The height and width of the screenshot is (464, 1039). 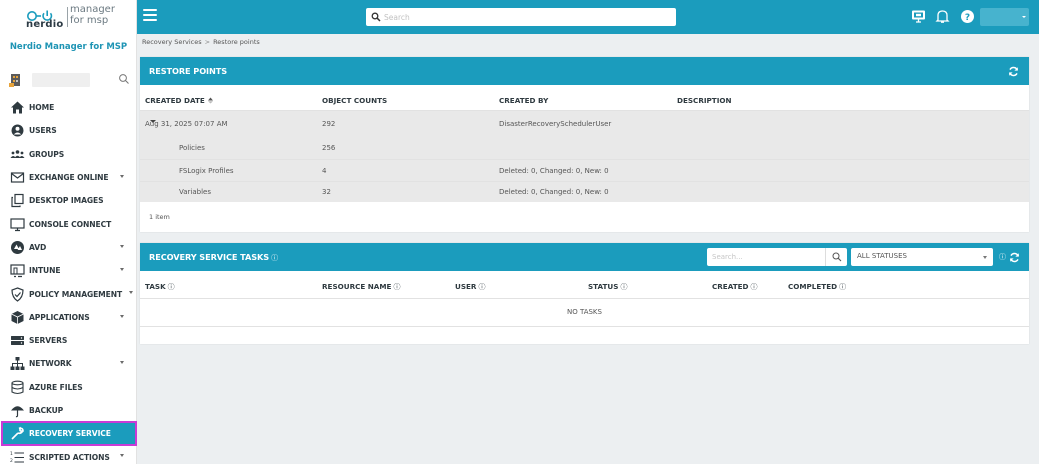 What do you see at coordinates (47, 154) in the screenshot?
I see `sidebar-item-label: GROUPS` at bounding box center [47, 154].